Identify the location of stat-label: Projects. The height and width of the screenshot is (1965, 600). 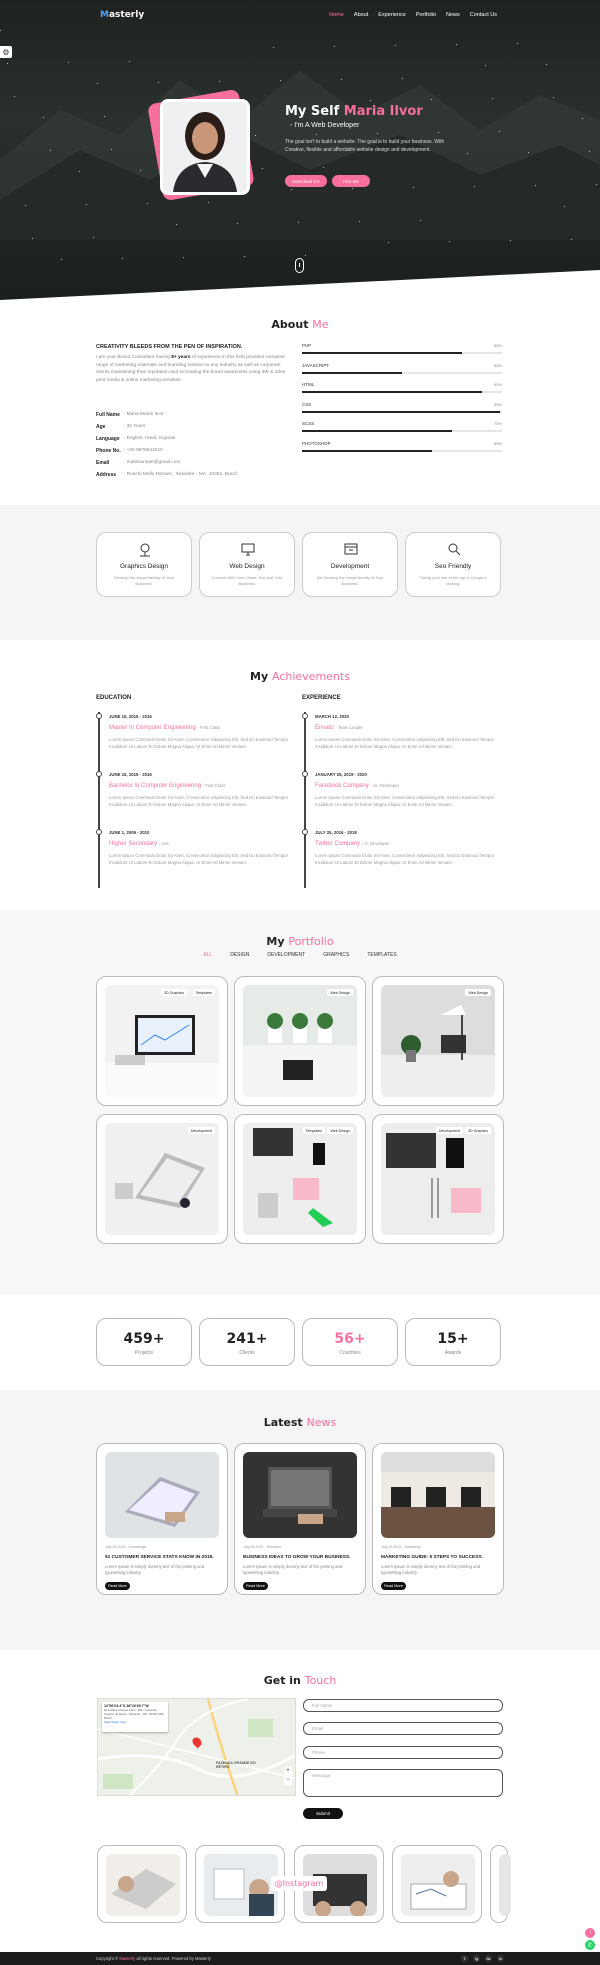
(144, 1353).